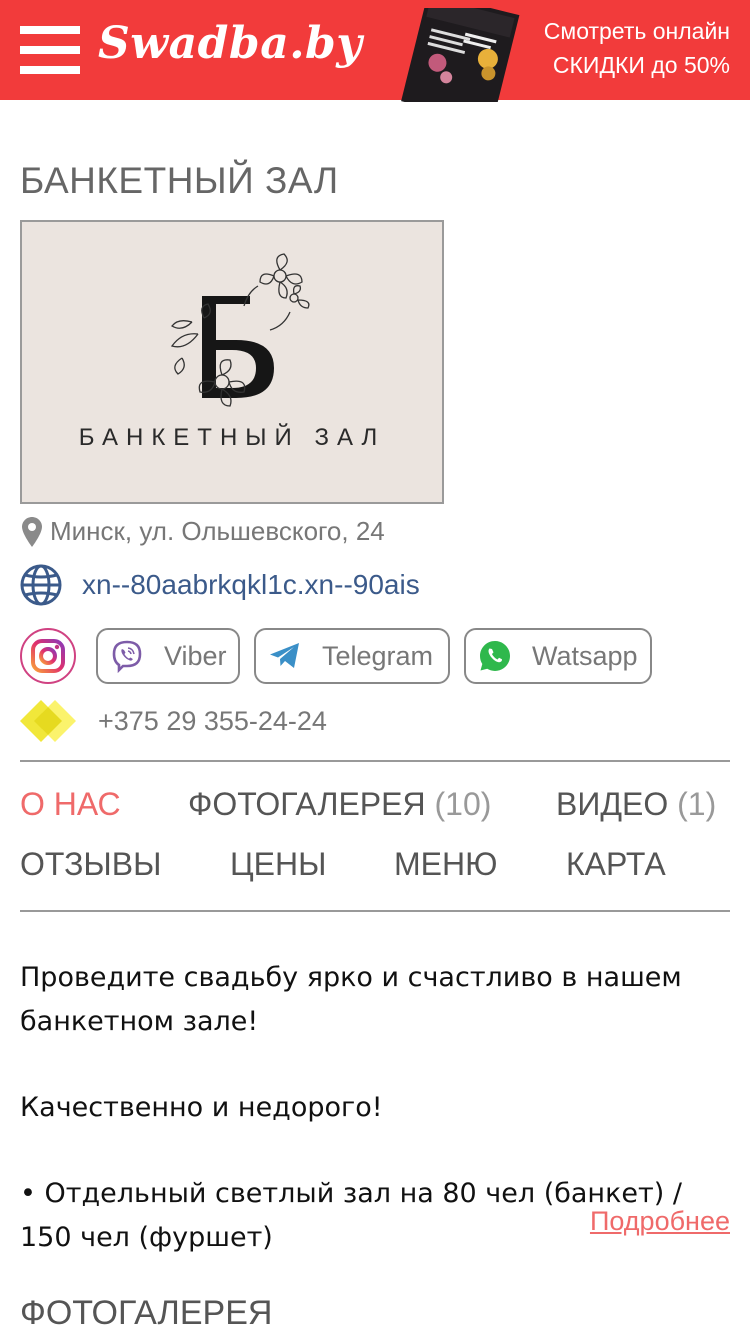 This screenshot has height=1334, width=750. I want to click on whatsapp-button: Watsapp, so click(558, 656).